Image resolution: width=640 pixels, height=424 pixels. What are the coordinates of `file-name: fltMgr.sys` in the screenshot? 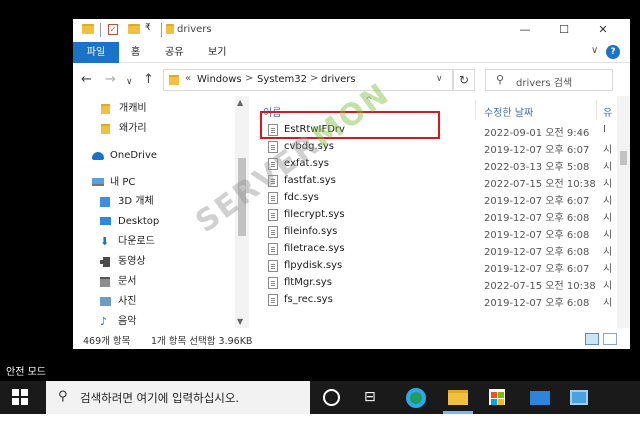 It's located at (308, 282).